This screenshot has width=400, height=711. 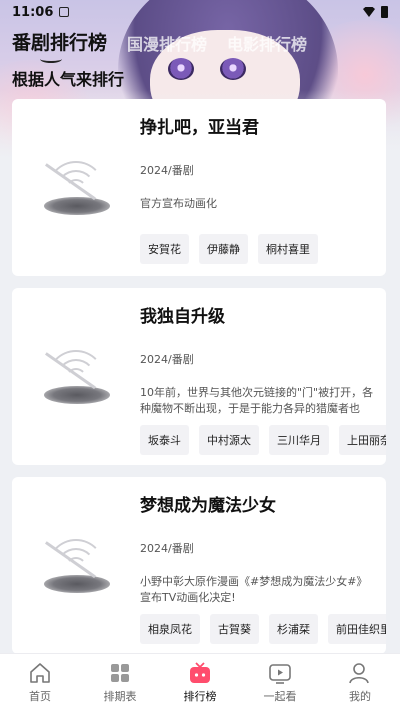 I want to click on battery-icon, so click(x=384, y=12).